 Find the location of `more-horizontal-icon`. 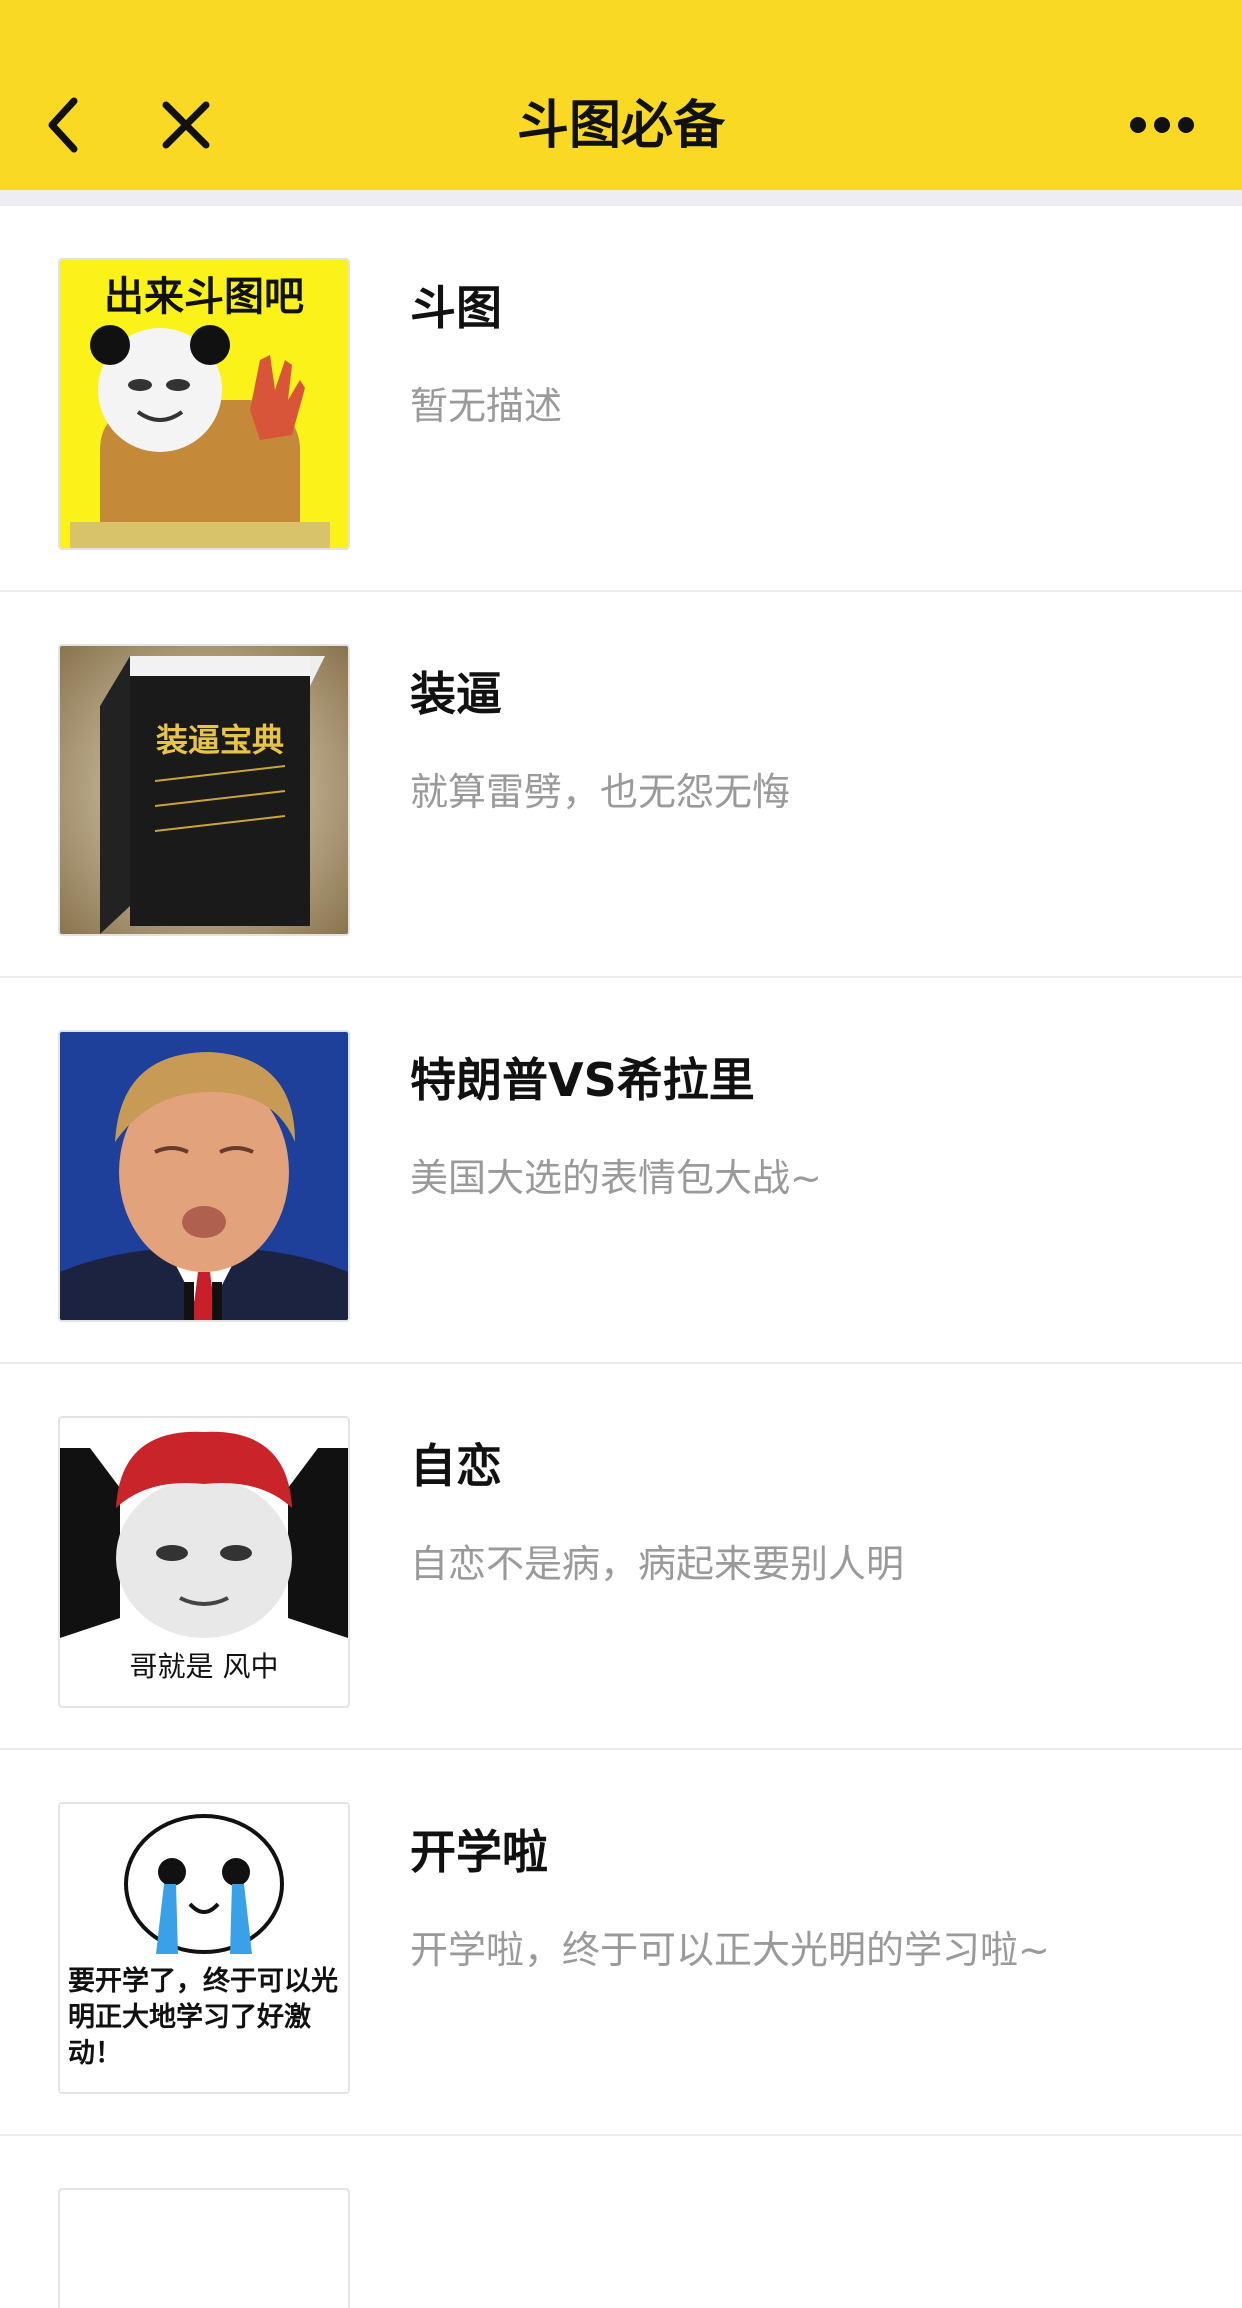

more-horizontal-icon is located at coordinates (1162, 125).